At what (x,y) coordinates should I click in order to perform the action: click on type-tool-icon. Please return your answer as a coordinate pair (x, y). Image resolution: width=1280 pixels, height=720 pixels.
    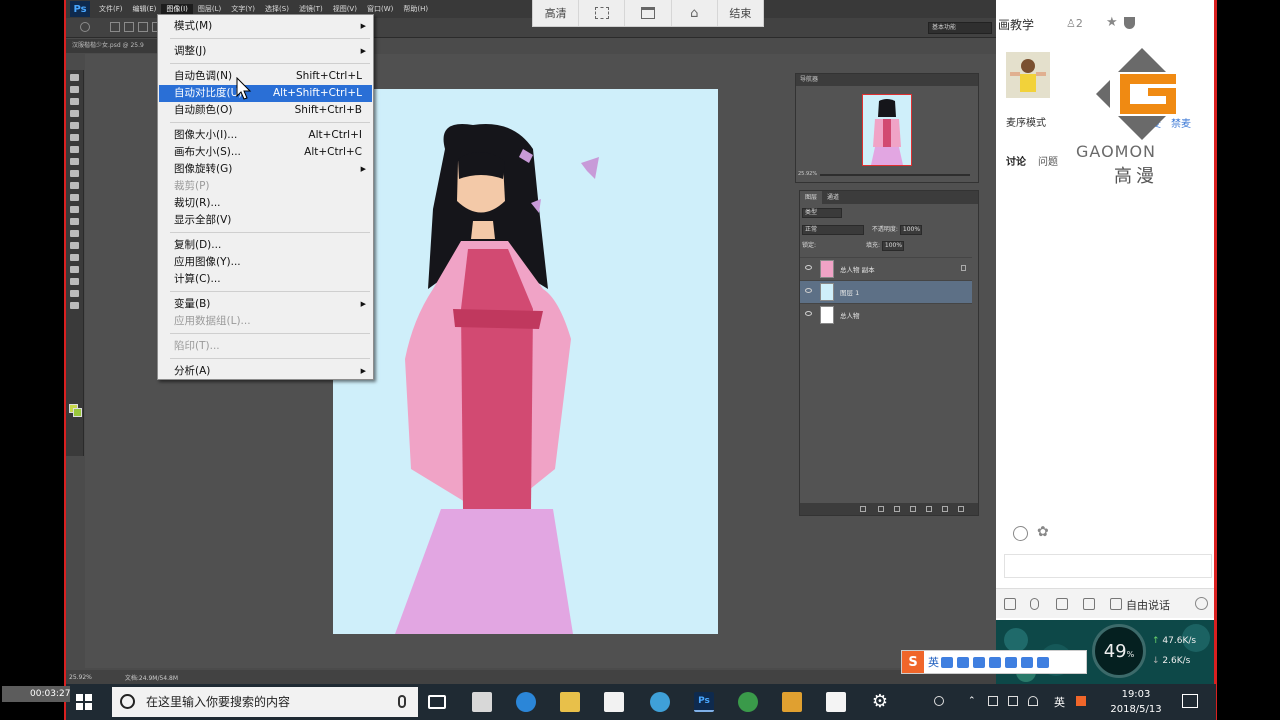
    Looking at the image, I should click on (74, 257).